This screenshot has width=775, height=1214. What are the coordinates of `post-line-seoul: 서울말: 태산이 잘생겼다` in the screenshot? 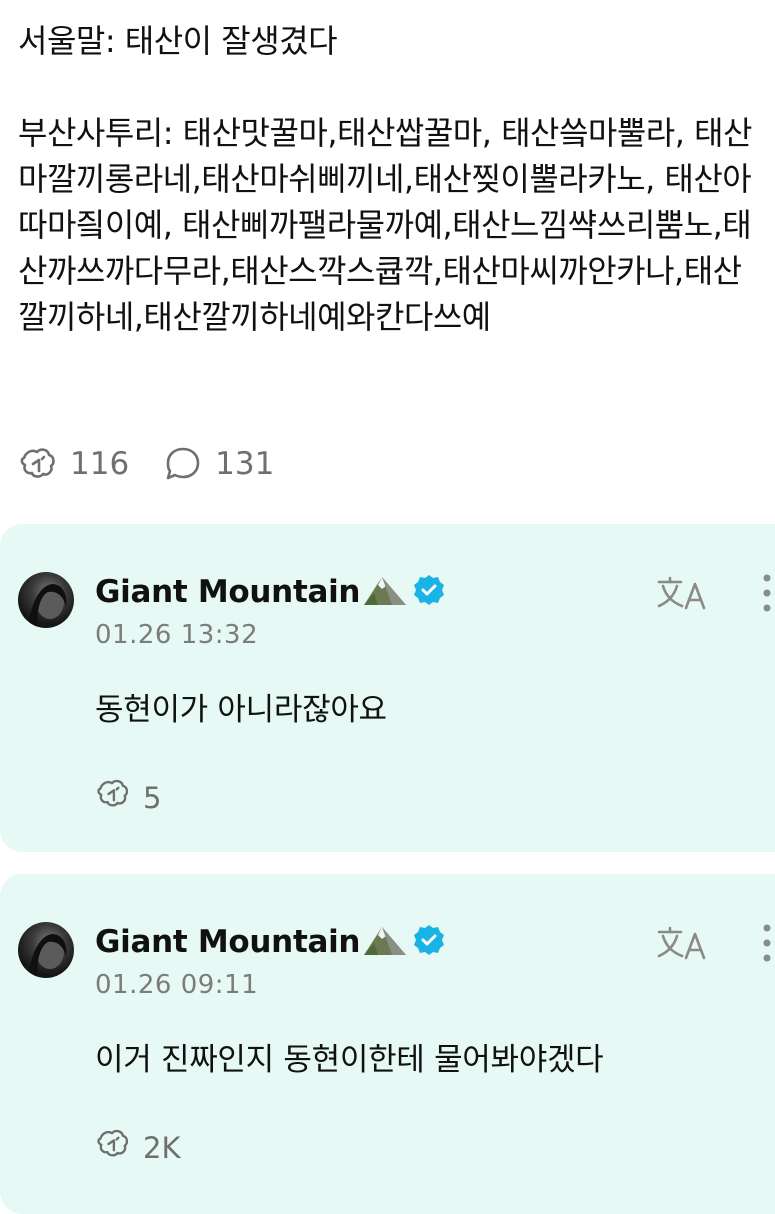 It's located at (178, 41).